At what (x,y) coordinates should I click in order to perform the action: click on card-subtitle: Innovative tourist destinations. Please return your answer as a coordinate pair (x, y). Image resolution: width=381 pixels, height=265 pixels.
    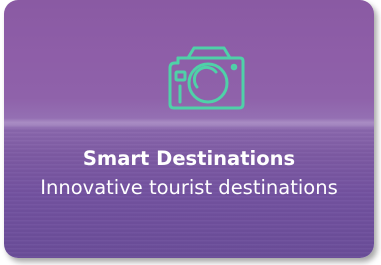
    Looking at the image, I should click on (189, 187).